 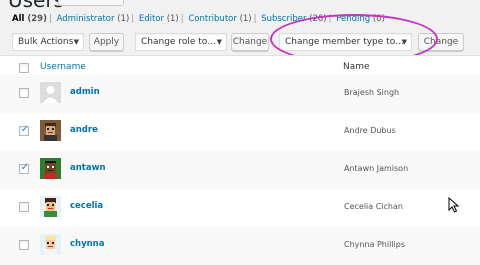 What do you see at coordinates (84, 130) in the screenshot?
I see `username-link: andre` at bounding box center [84, 130].